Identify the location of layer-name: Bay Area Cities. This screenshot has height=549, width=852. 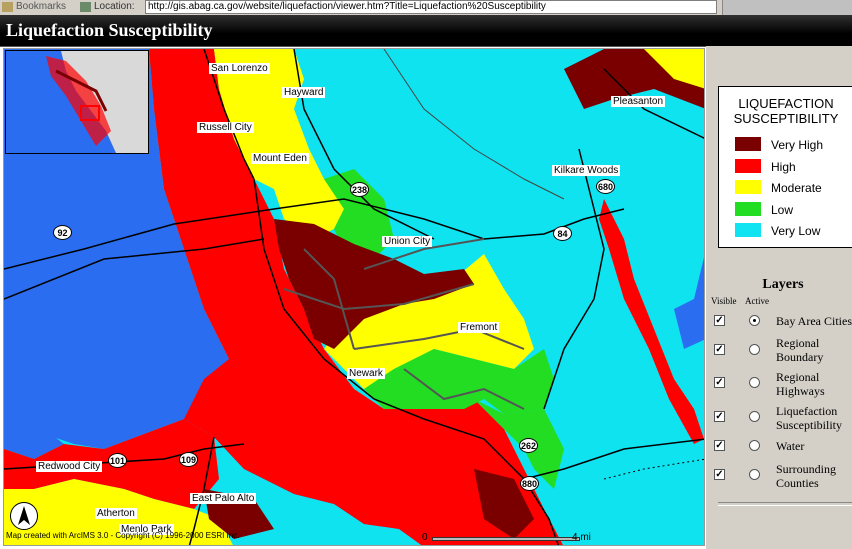
(814, 321).